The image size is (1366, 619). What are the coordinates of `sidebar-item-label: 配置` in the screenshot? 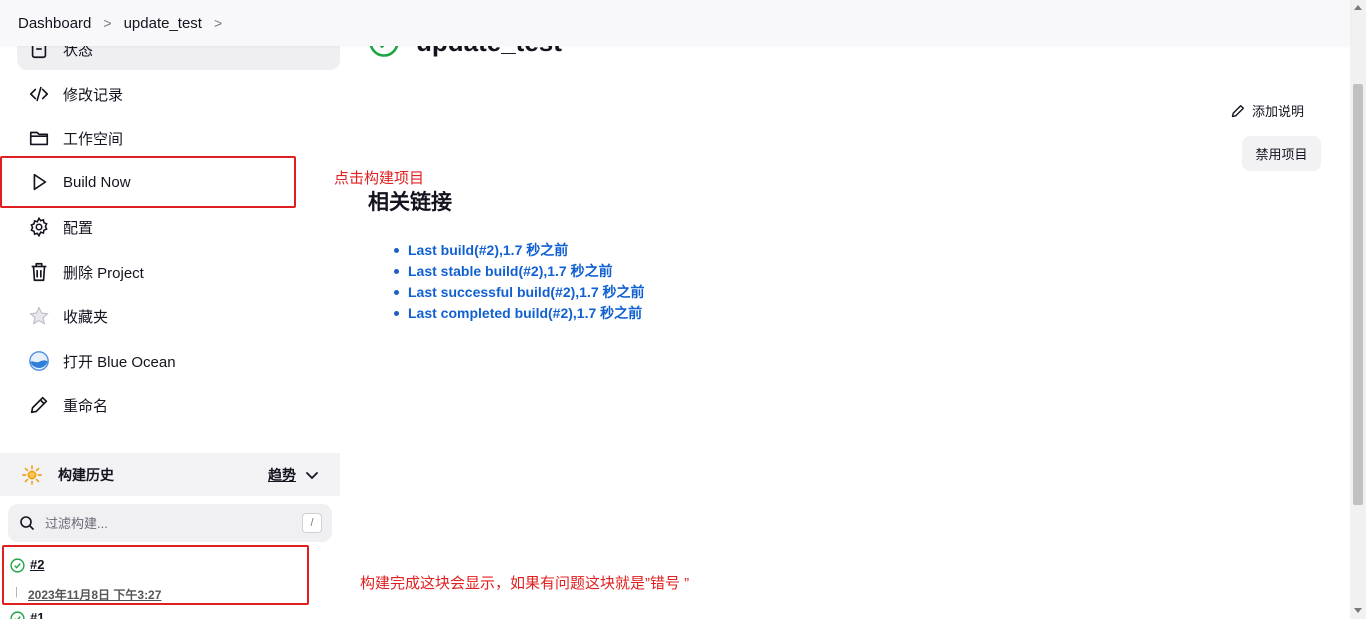 It's located at (78, 228).